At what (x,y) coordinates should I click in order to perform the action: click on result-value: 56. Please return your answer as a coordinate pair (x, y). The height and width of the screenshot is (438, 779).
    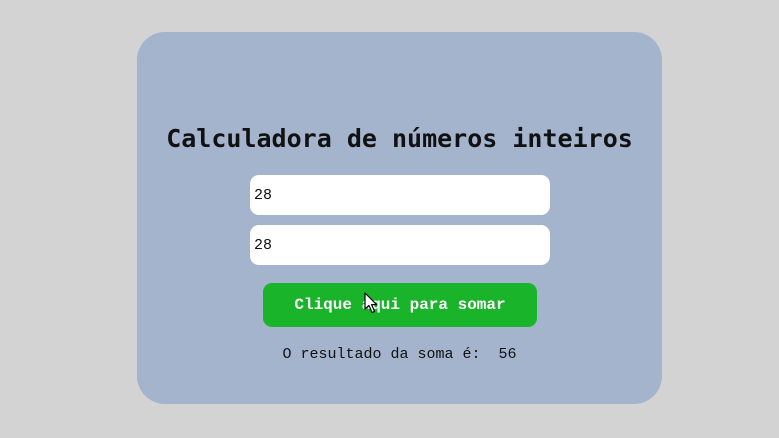
    Looking at the image, I should click on (507, 354).